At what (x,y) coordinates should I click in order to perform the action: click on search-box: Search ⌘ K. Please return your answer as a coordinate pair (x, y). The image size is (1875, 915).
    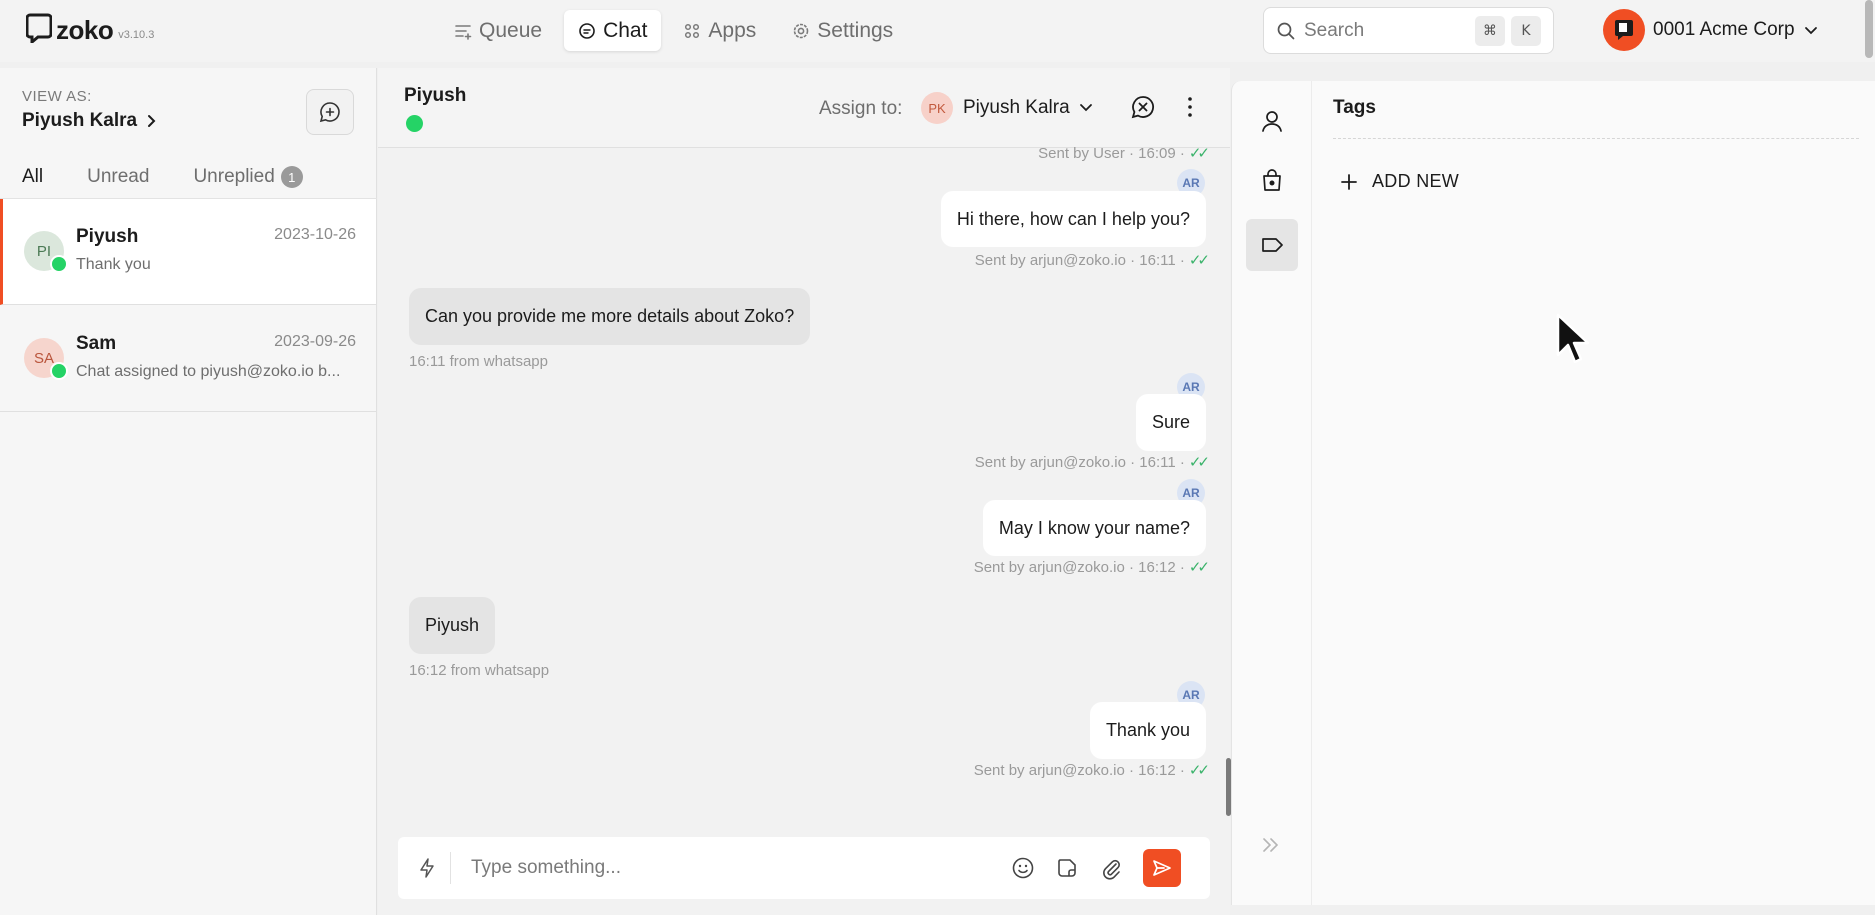
    Looking at the image, I should click on (1408, 30).